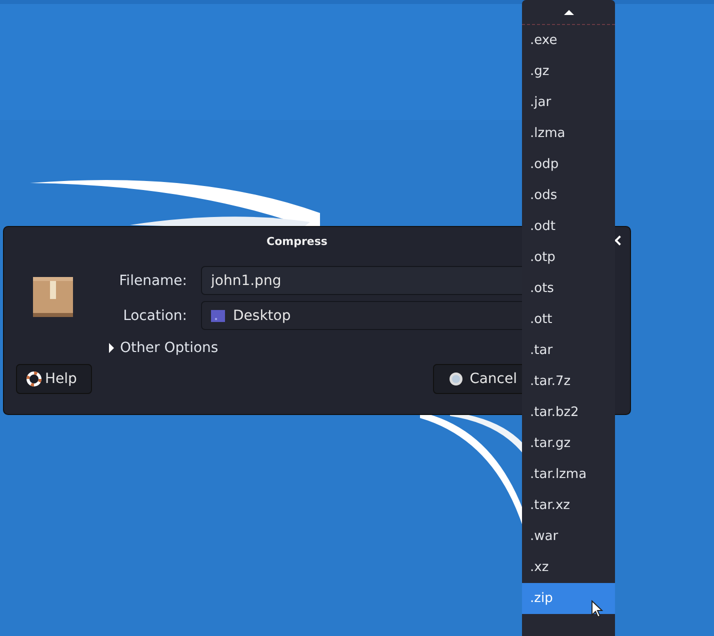  Describe the element at coordinates (154, 316) in the screenshot. I see `location-label: Location:` at that location.